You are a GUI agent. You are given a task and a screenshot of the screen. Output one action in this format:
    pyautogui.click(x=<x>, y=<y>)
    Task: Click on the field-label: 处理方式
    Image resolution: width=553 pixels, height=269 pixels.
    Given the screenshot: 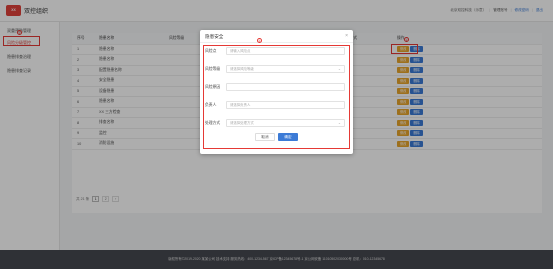 What is the action you would take?
    pyautogui.click(x=213, y=123)
    